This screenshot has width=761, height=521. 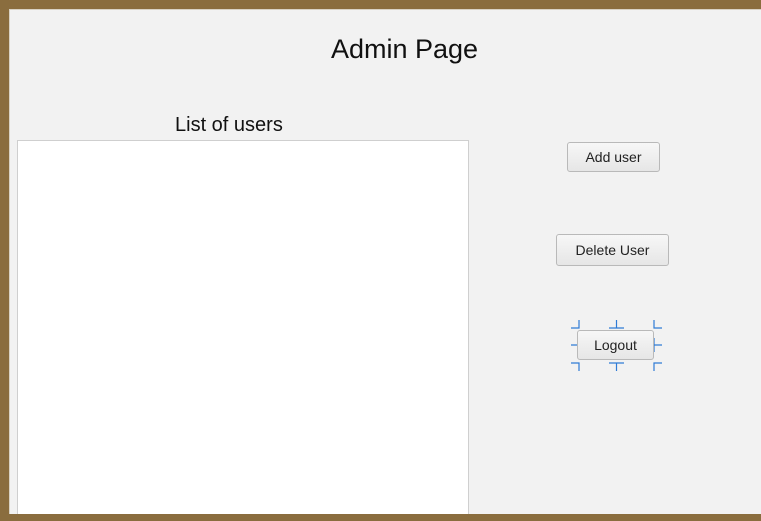 I want to click on users-list-label: List of users, so click(x=229, y=125).